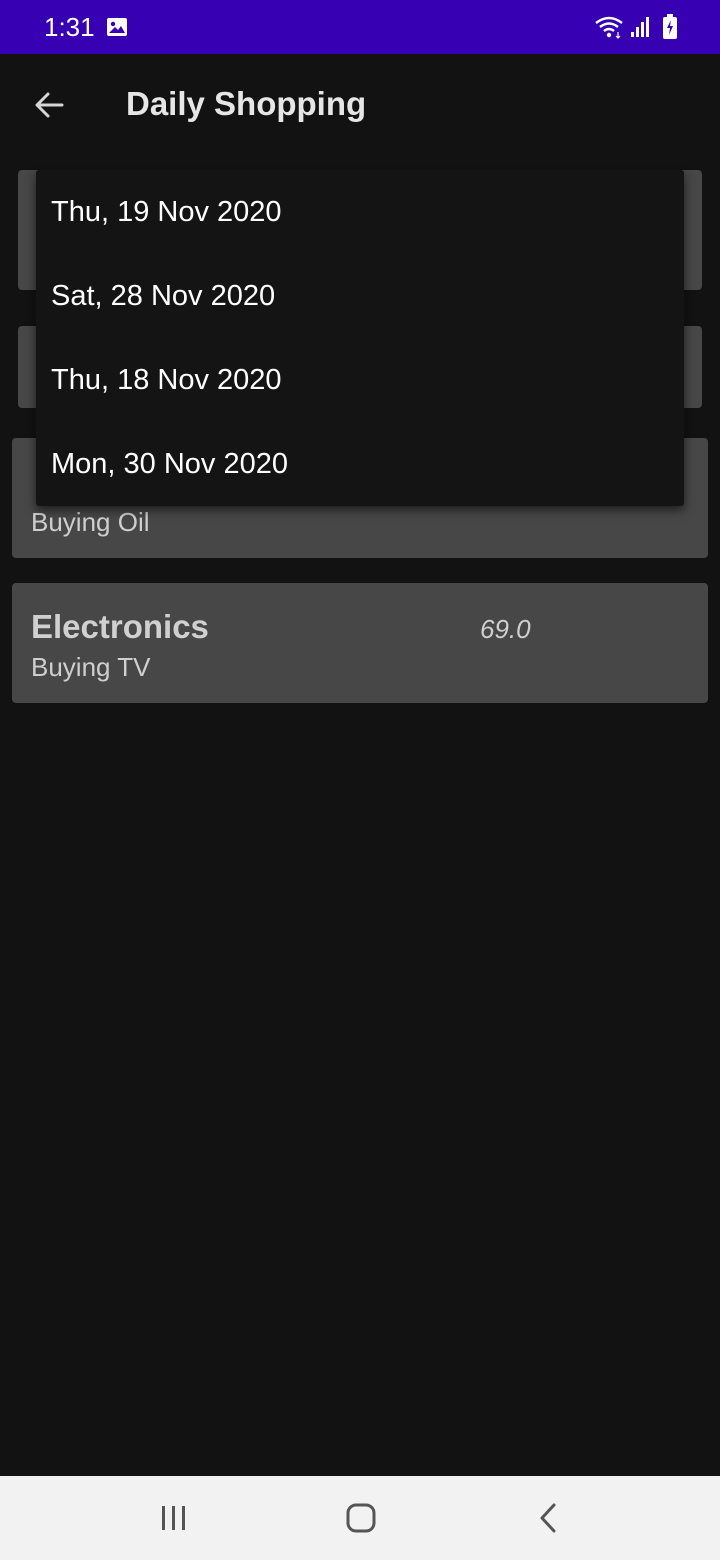  I want to click on expense-category: Electronics, so click(120, 626).